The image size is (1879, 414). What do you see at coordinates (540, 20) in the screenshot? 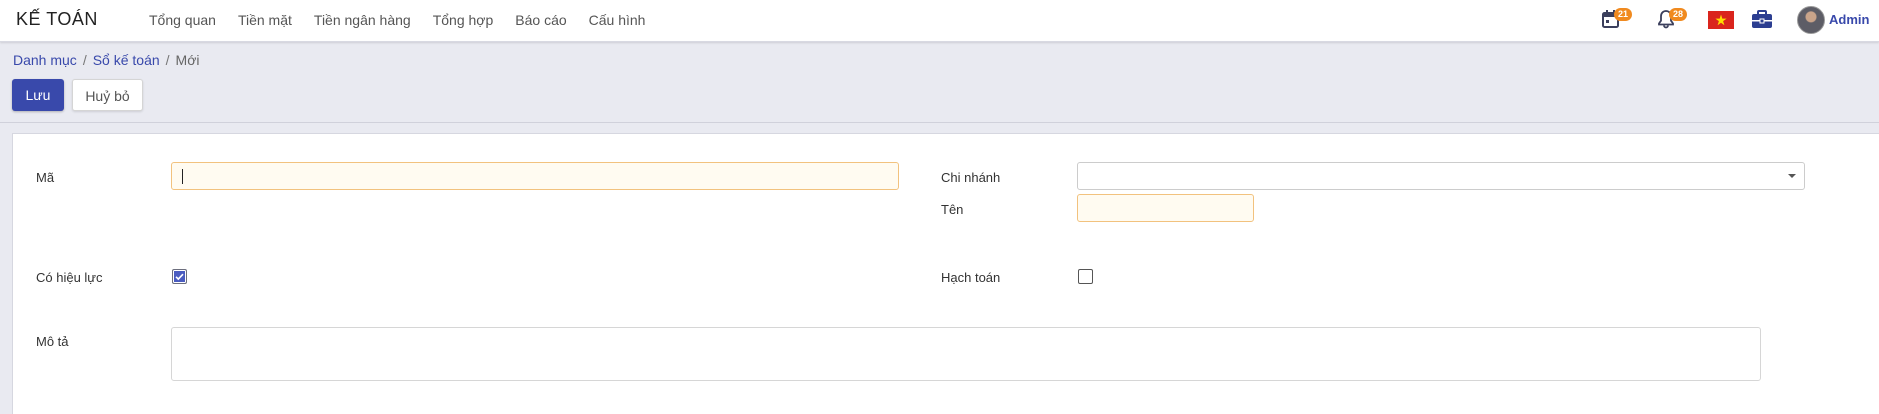
I see `menu-item-reports: Báo cáo` at bounding box center [540, 20].